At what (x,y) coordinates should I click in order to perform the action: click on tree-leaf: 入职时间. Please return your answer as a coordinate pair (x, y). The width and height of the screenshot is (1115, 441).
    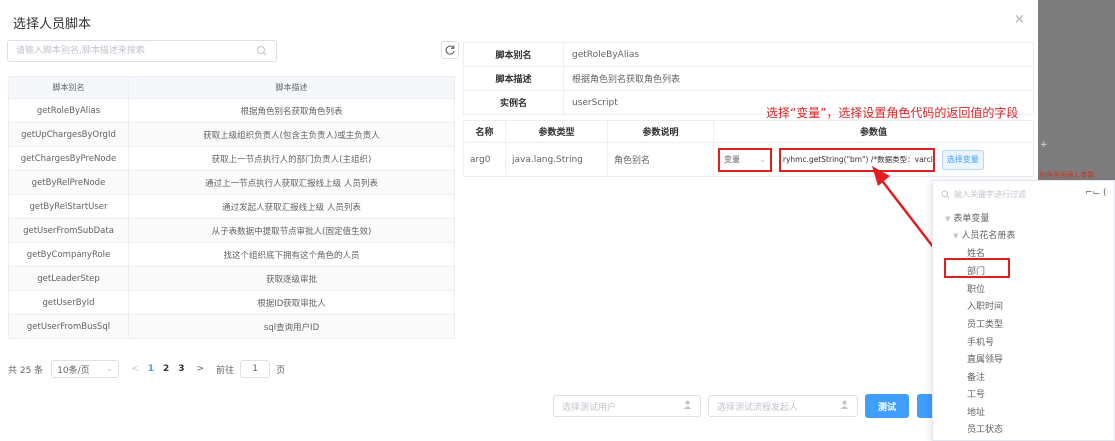
    Looking at the image, I should click on (985, 305).